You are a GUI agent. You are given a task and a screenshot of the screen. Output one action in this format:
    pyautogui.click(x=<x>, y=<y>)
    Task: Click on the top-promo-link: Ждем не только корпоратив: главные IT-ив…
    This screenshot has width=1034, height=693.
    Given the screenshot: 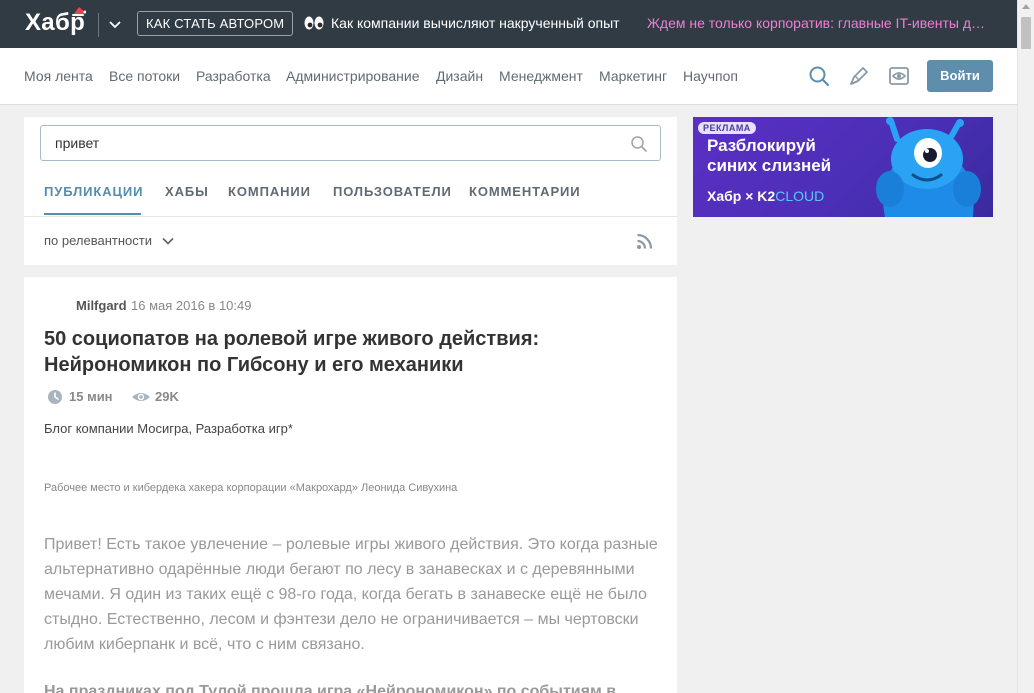 What is the action you would take?
    pyautogui.click(x=817, y=23)
    